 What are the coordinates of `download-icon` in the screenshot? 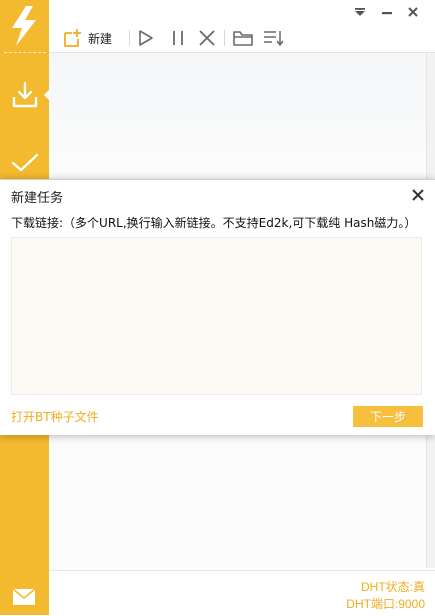 It's located at (24, 94).